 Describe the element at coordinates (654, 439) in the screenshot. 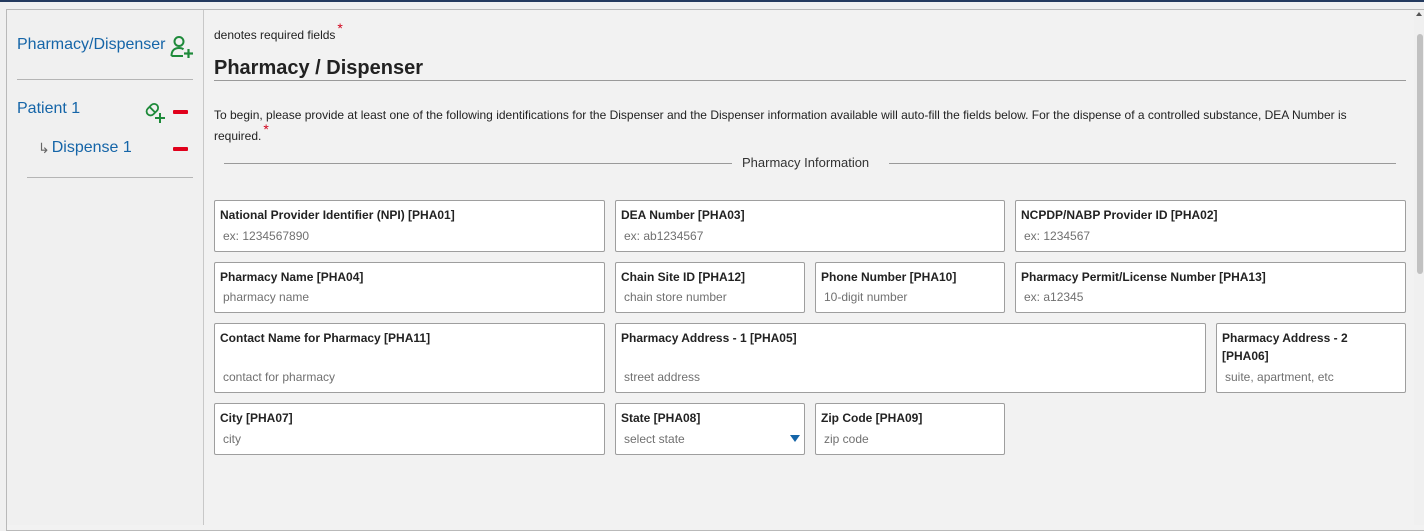

I see `state-select: select state` at that location.